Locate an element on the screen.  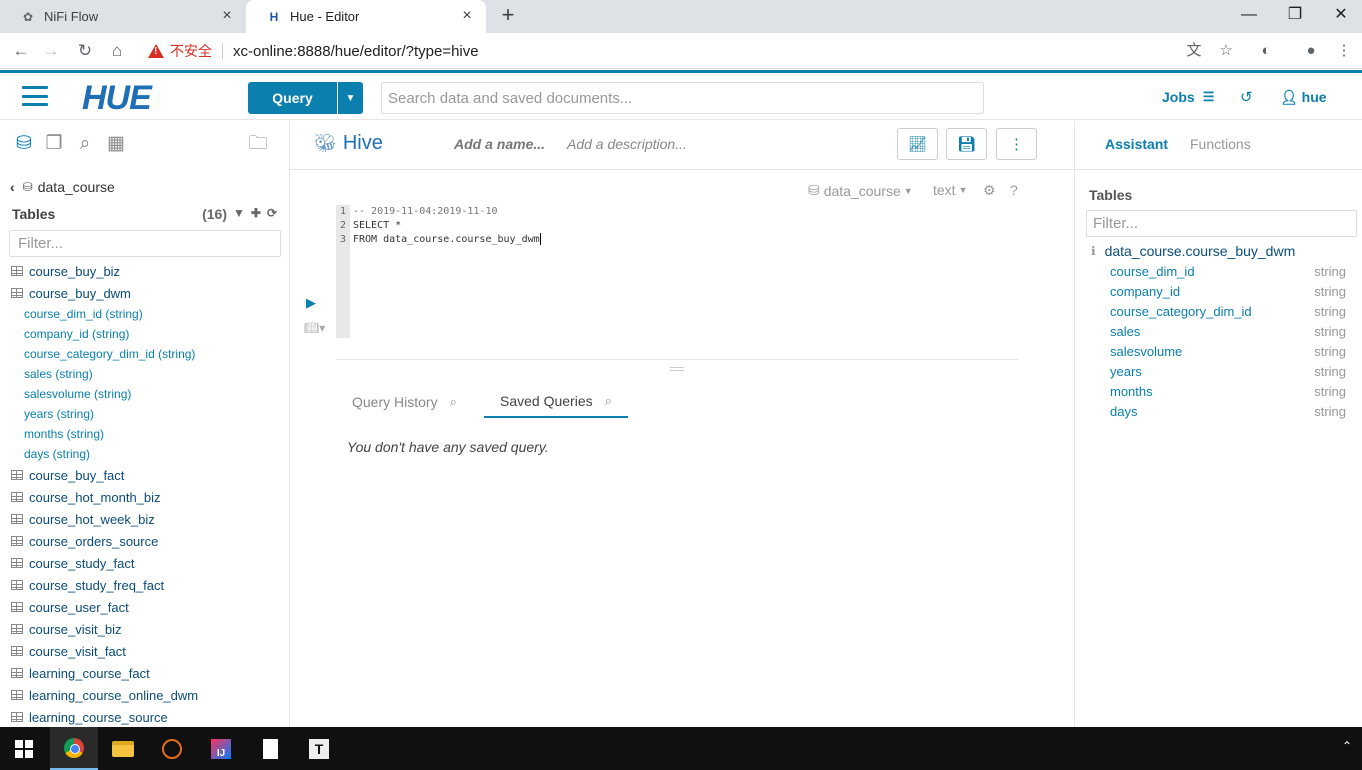
code-text: FROM data_course.course_buy_dwm is located at coordinates (444, 240).